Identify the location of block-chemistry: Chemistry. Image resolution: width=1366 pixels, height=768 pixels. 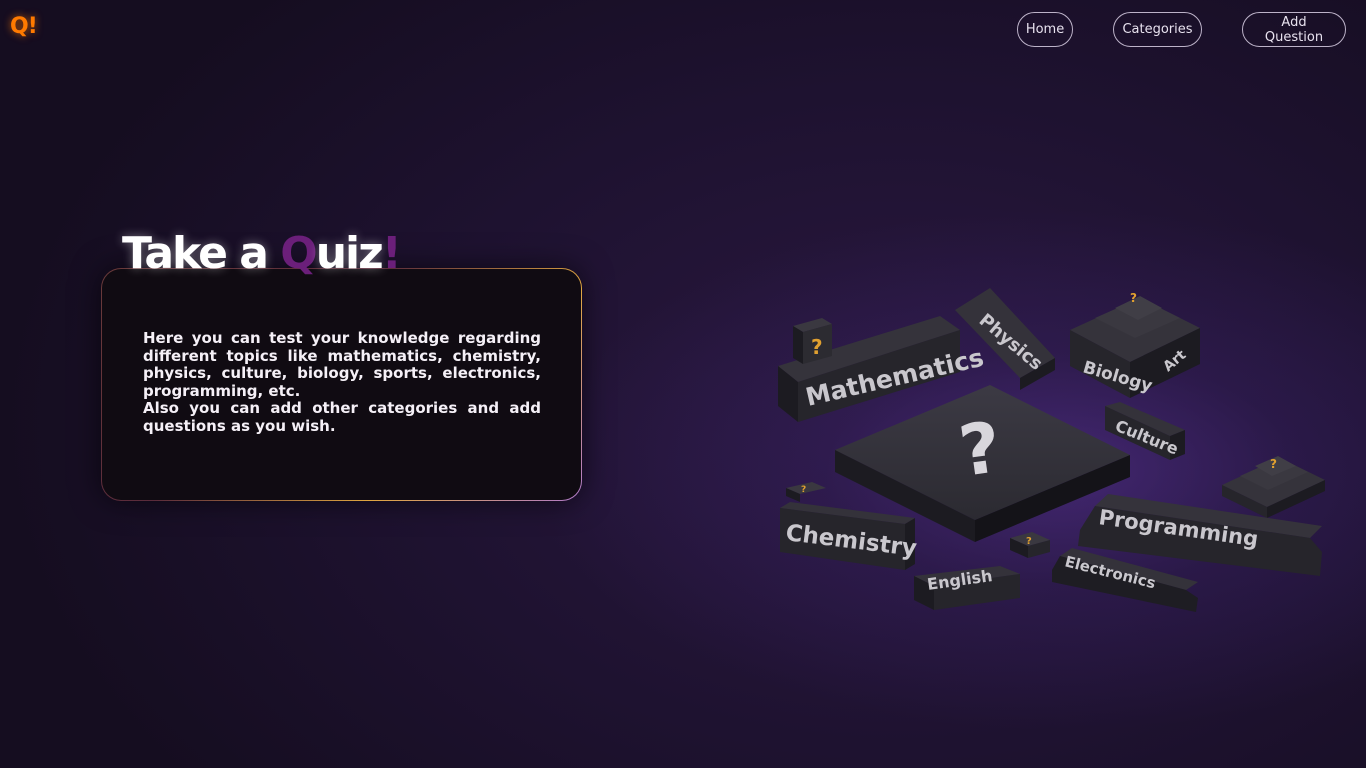
(849, 536).